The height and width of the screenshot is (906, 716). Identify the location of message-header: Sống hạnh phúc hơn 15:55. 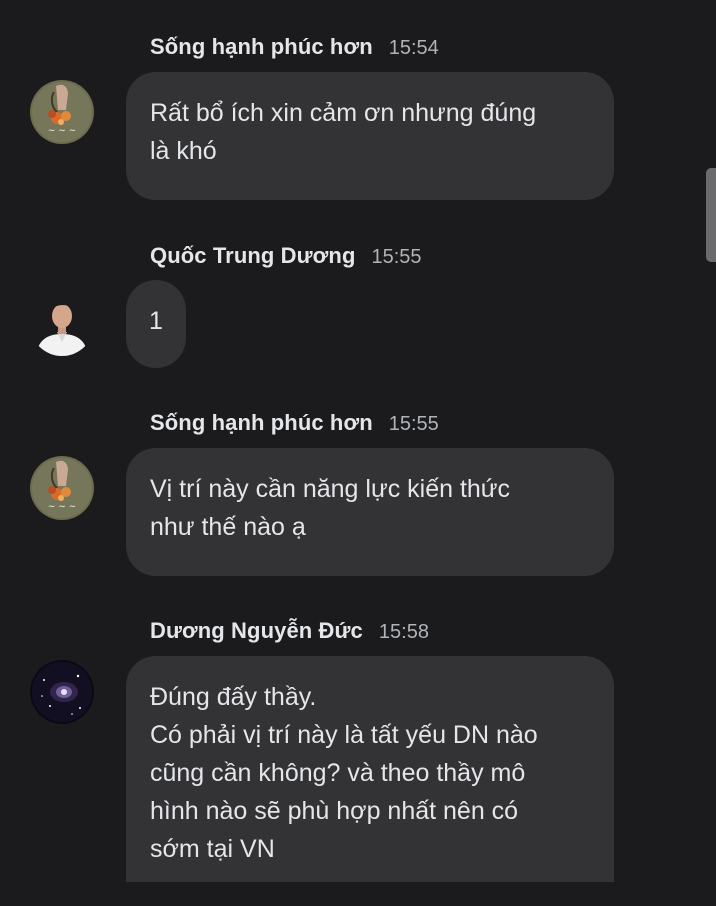
(294, 423).